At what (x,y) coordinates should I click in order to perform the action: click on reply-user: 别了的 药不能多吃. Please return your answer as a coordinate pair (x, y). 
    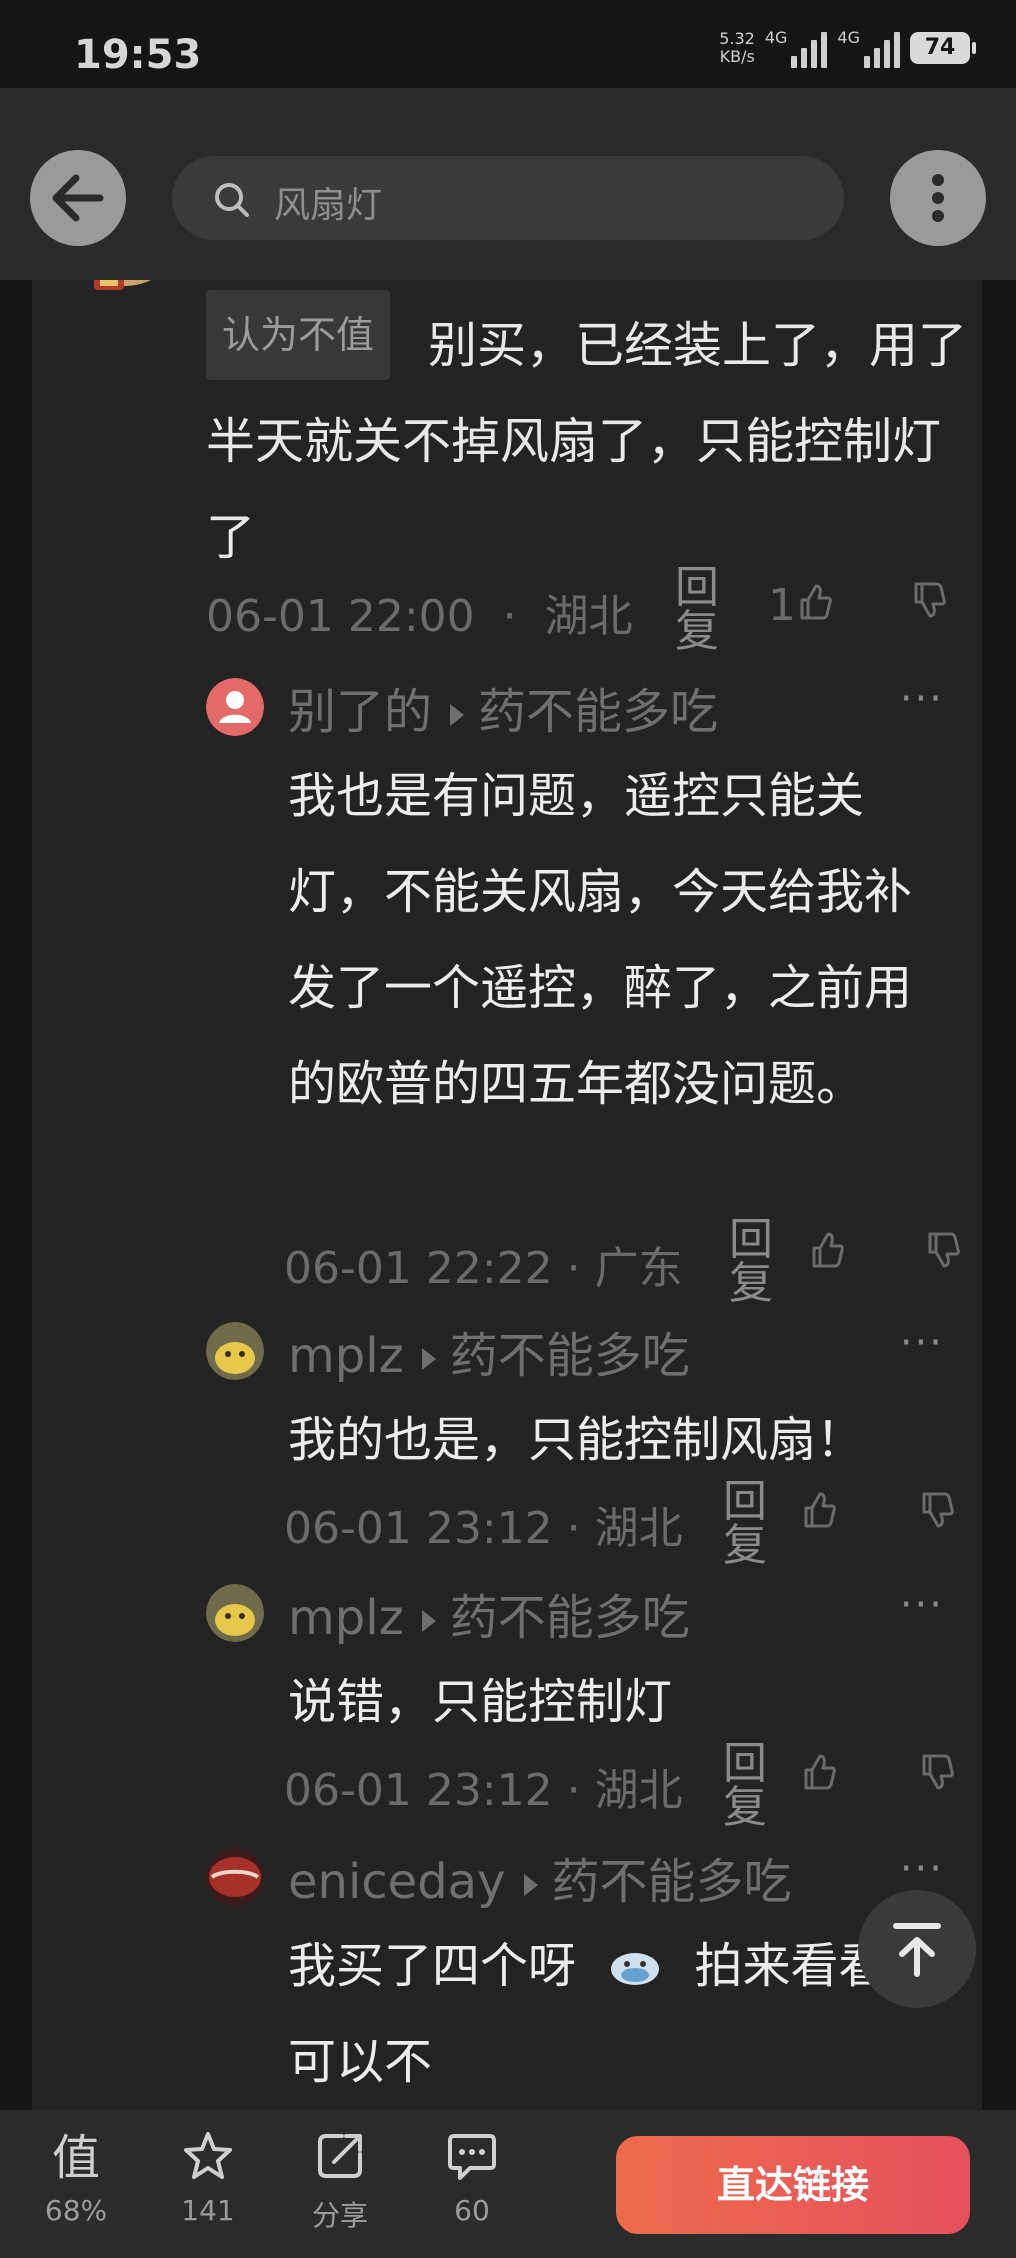
    Looking at the image, I should click on (503, 707).